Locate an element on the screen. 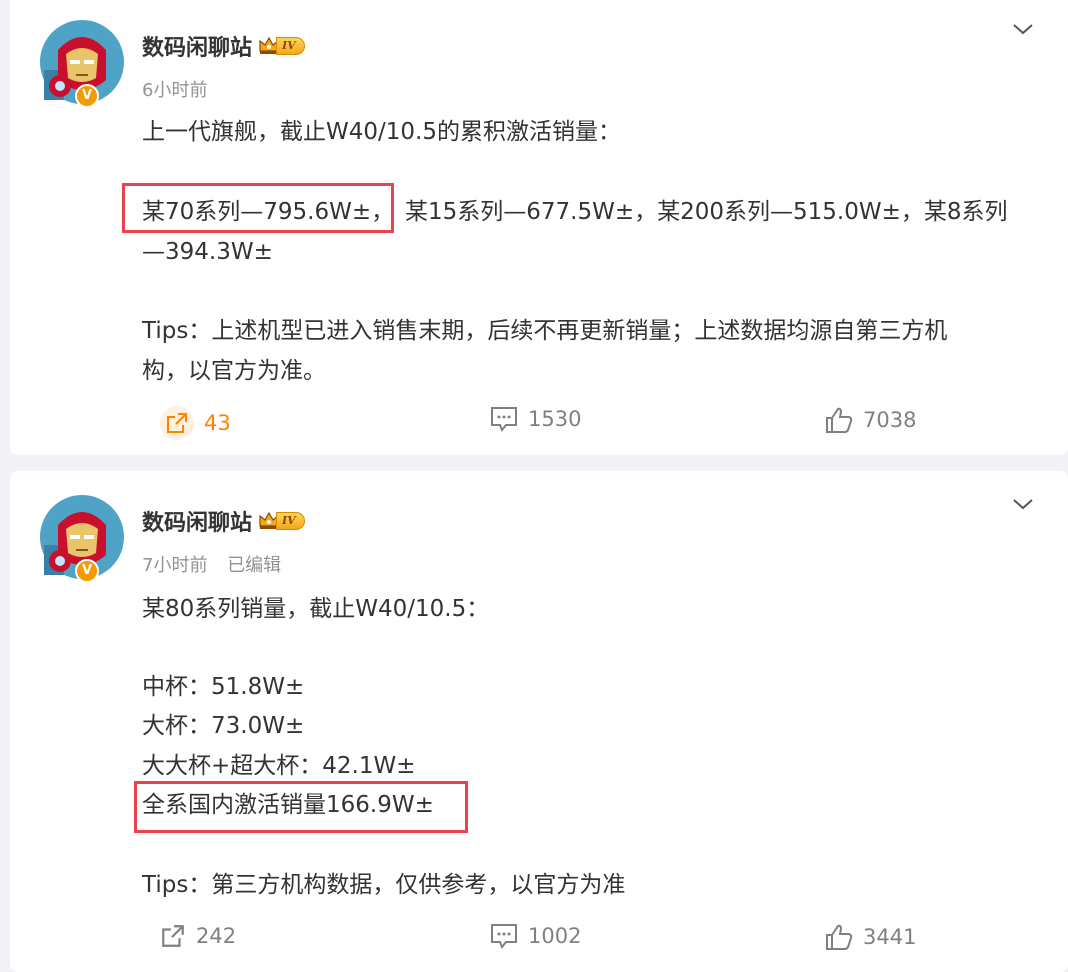 This screenshot has width=1068, height=972. comment-button: 1530 is located at coordinates (535, 419).